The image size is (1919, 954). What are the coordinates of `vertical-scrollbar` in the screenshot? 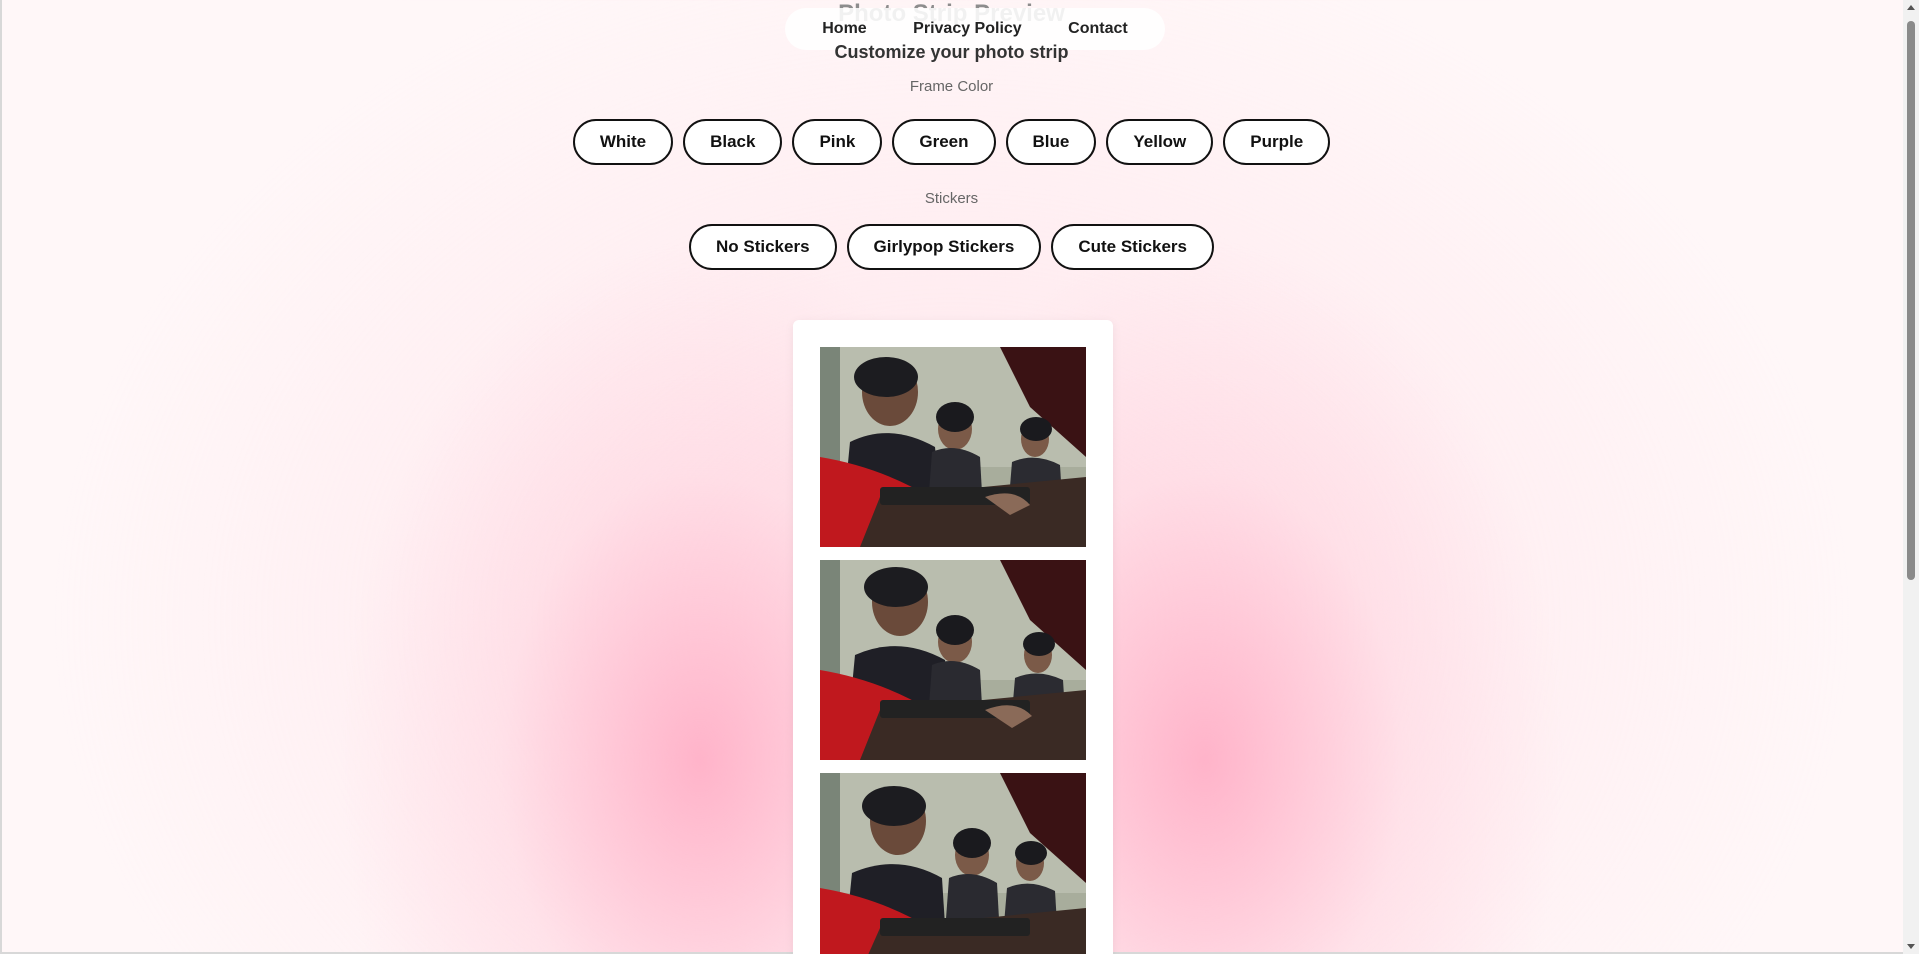 It's located at (1911, 477).